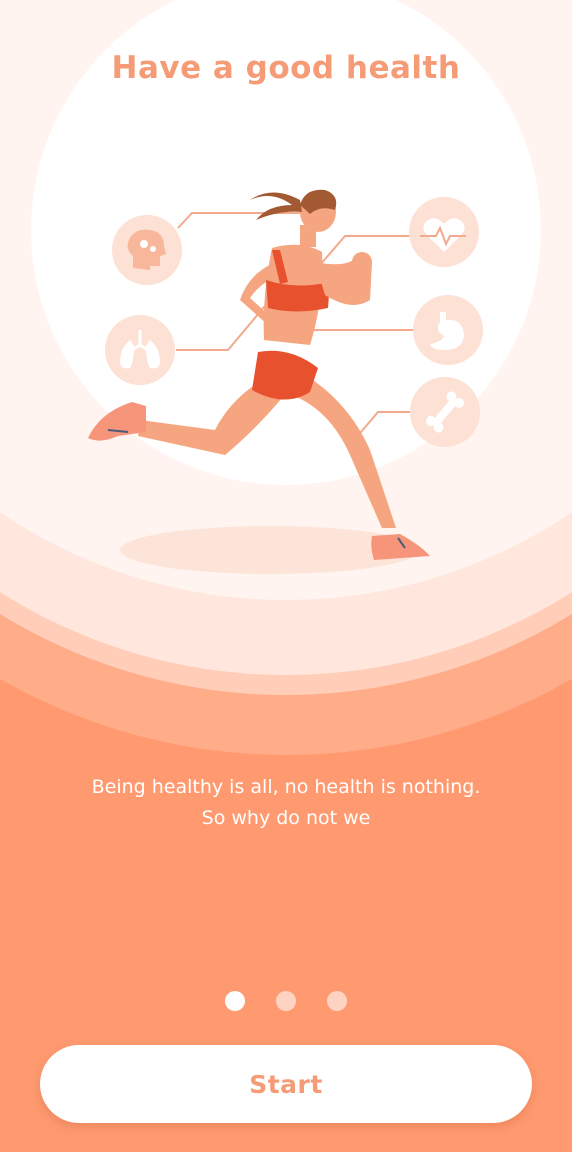  Describe the element at coordinates (286, 68) in the screenshot. I see `page-title: Have a good health` at that location.